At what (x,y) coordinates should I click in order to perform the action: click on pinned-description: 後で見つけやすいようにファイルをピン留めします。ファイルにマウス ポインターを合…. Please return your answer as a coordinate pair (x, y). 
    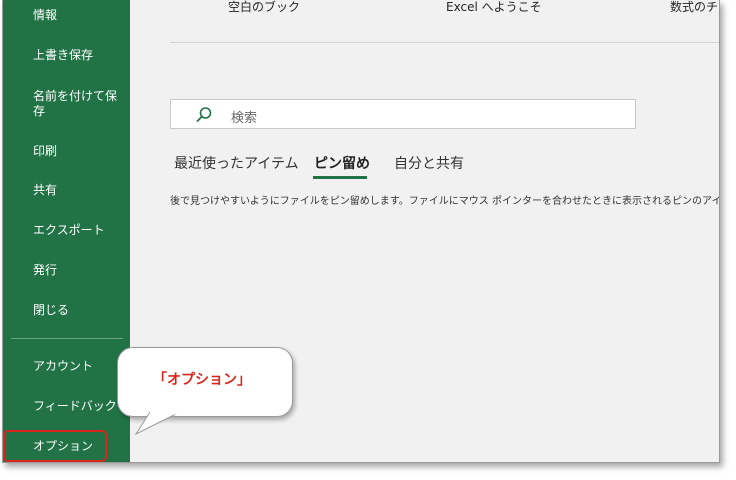
    Looking at the image, I should click on (445, 201).